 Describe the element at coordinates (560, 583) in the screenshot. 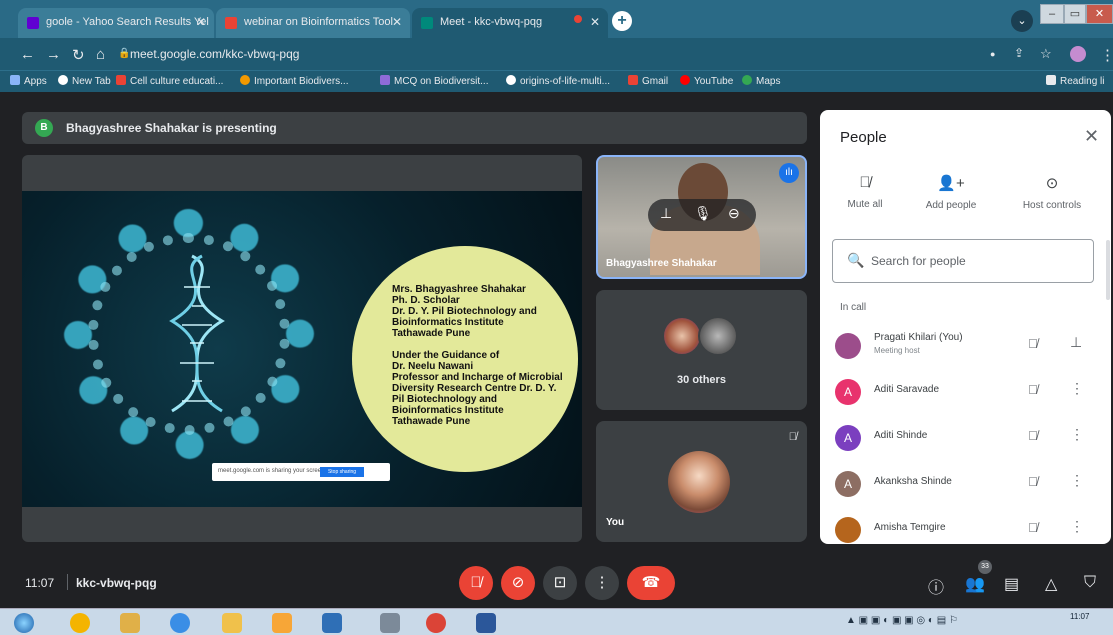

I see `present-button: ⊡` at that location.